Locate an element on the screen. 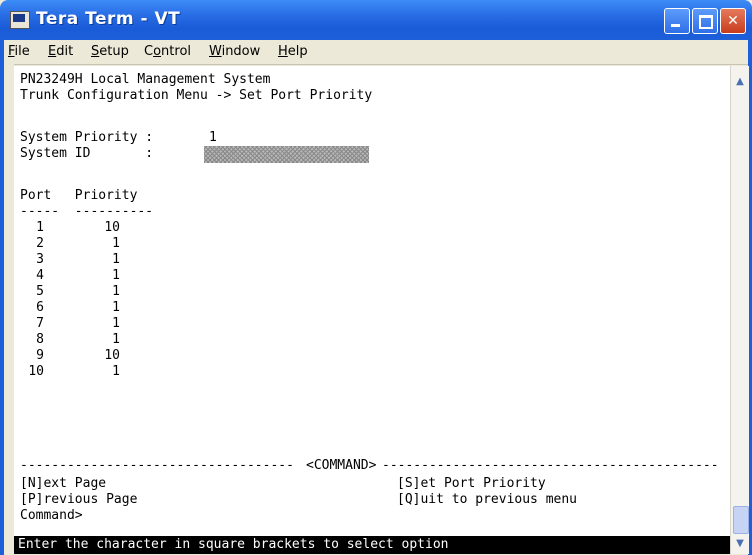 The height and width of the screenshot is (555, 752). menu-control-label: ntrol is located at coordinates (176, 51).